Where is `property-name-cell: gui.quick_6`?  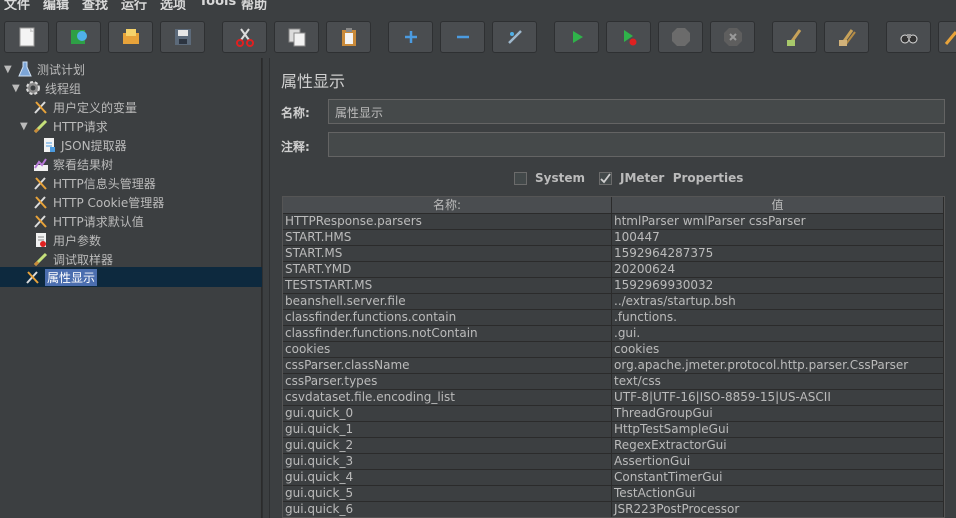
property-name-cell: gui.quick_6 is located at coordinates (447, 509).